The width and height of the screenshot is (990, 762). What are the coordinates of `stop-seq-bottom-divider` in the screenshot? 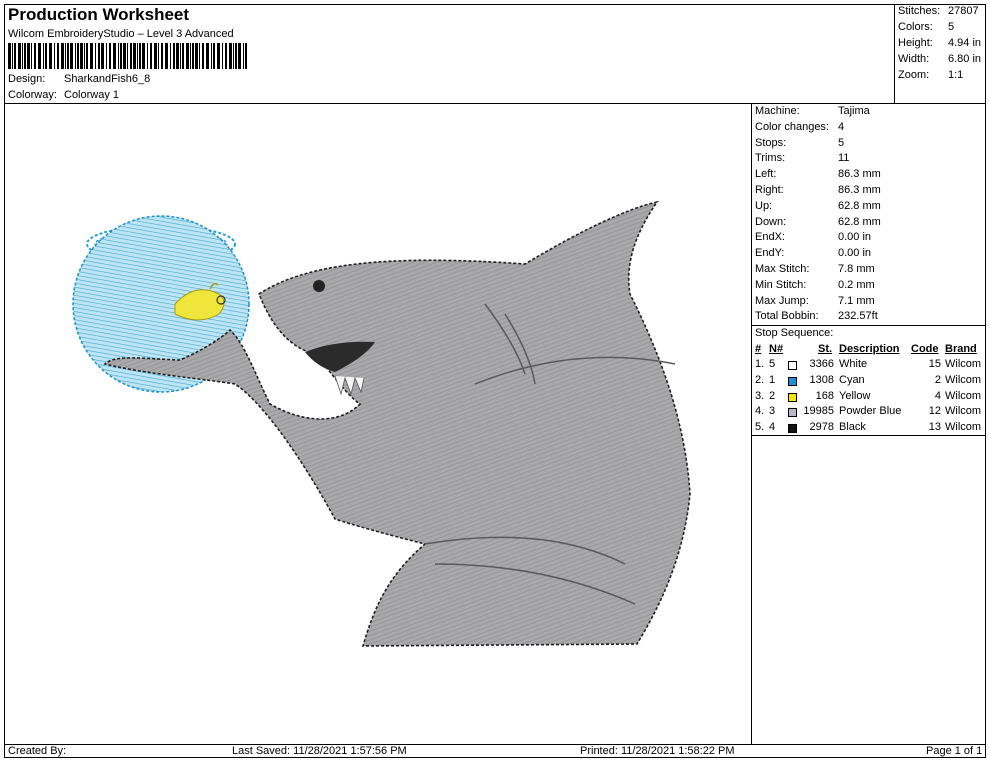 It's located at (868, 435).